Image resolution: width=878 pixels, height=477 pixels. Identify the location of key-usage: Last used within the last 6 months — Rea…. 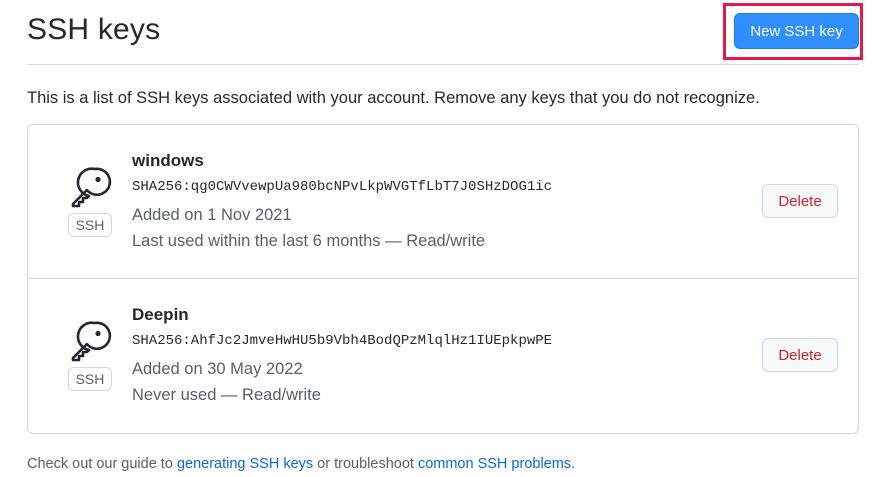
(309, 241).